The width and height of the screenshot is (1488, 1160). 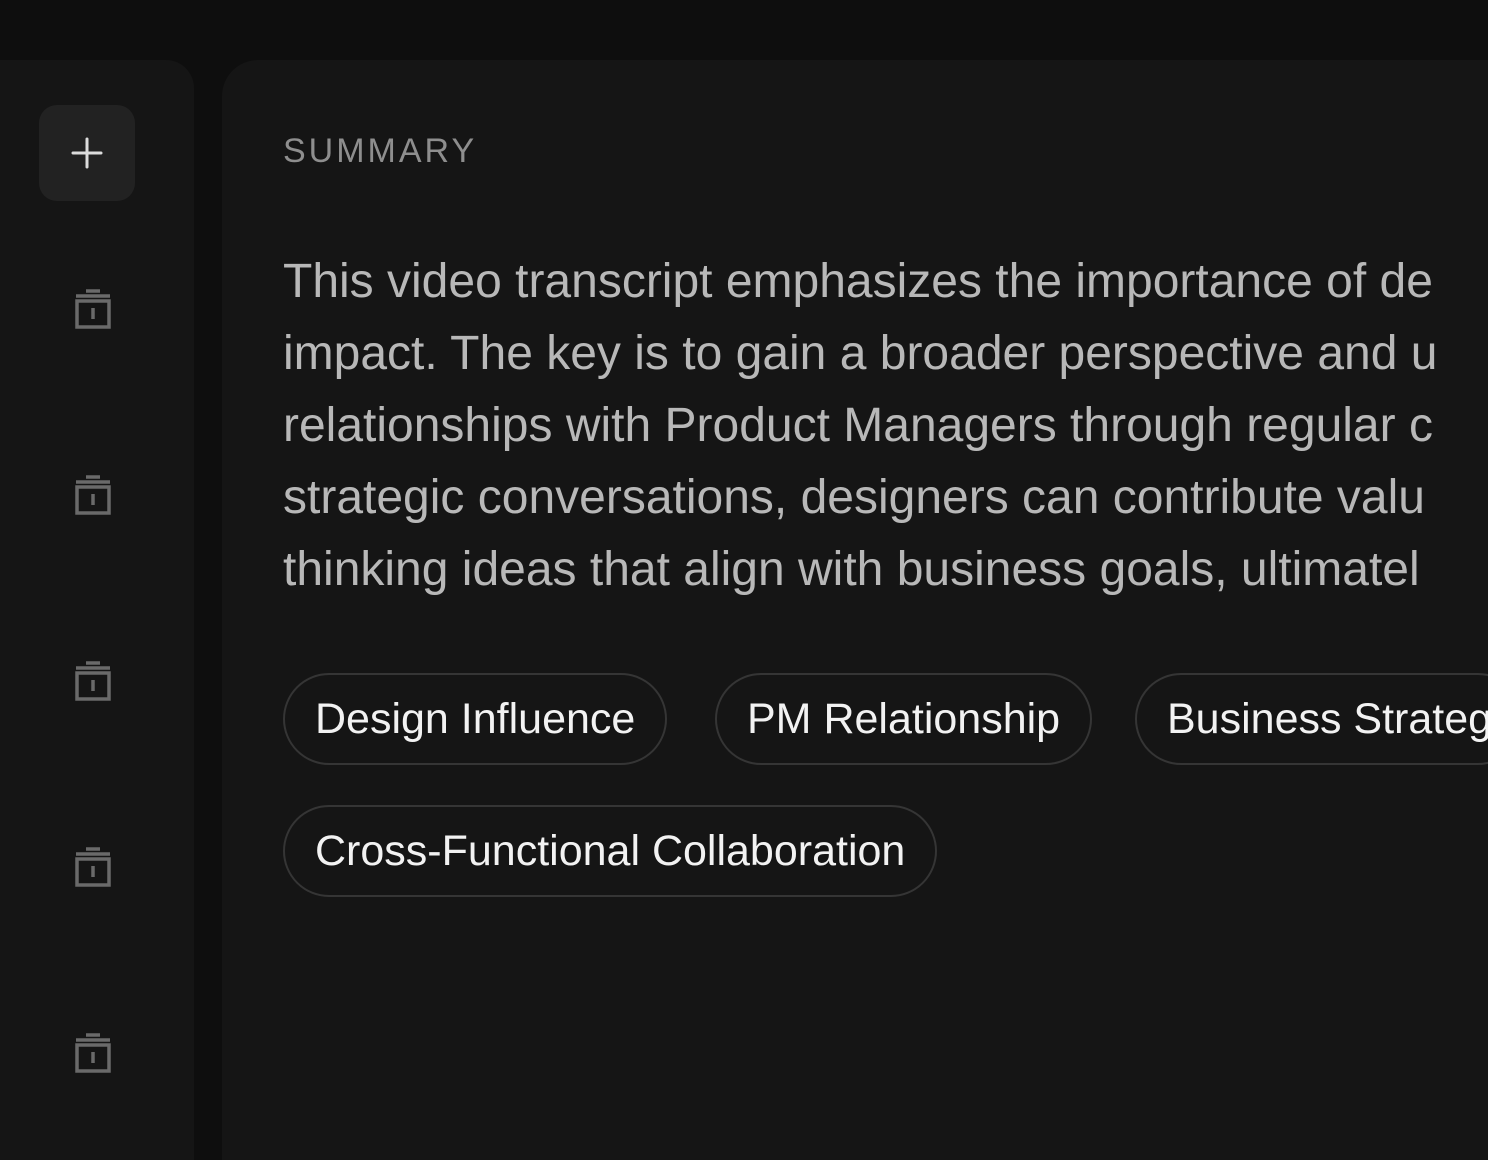 I want to click on plus-icon, so click(x=87, y=153).